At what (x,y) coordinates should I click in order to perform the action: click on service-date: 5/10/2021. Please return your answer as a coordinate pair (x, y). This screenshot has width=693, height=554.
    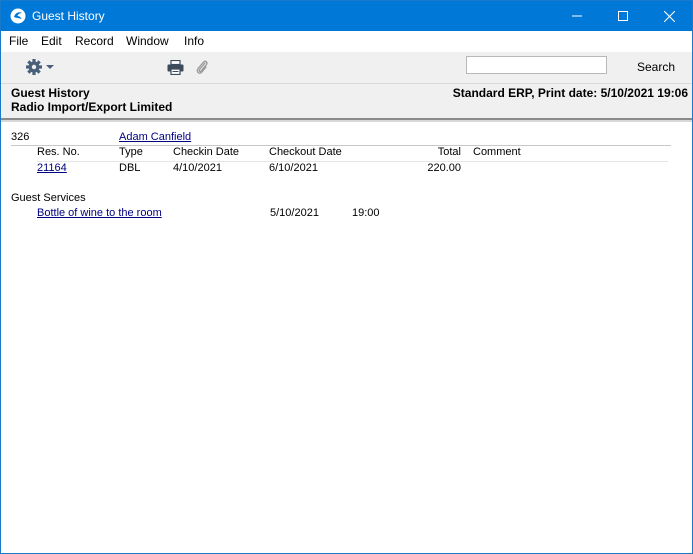
    Looking at the image, I should click on (294, 213).